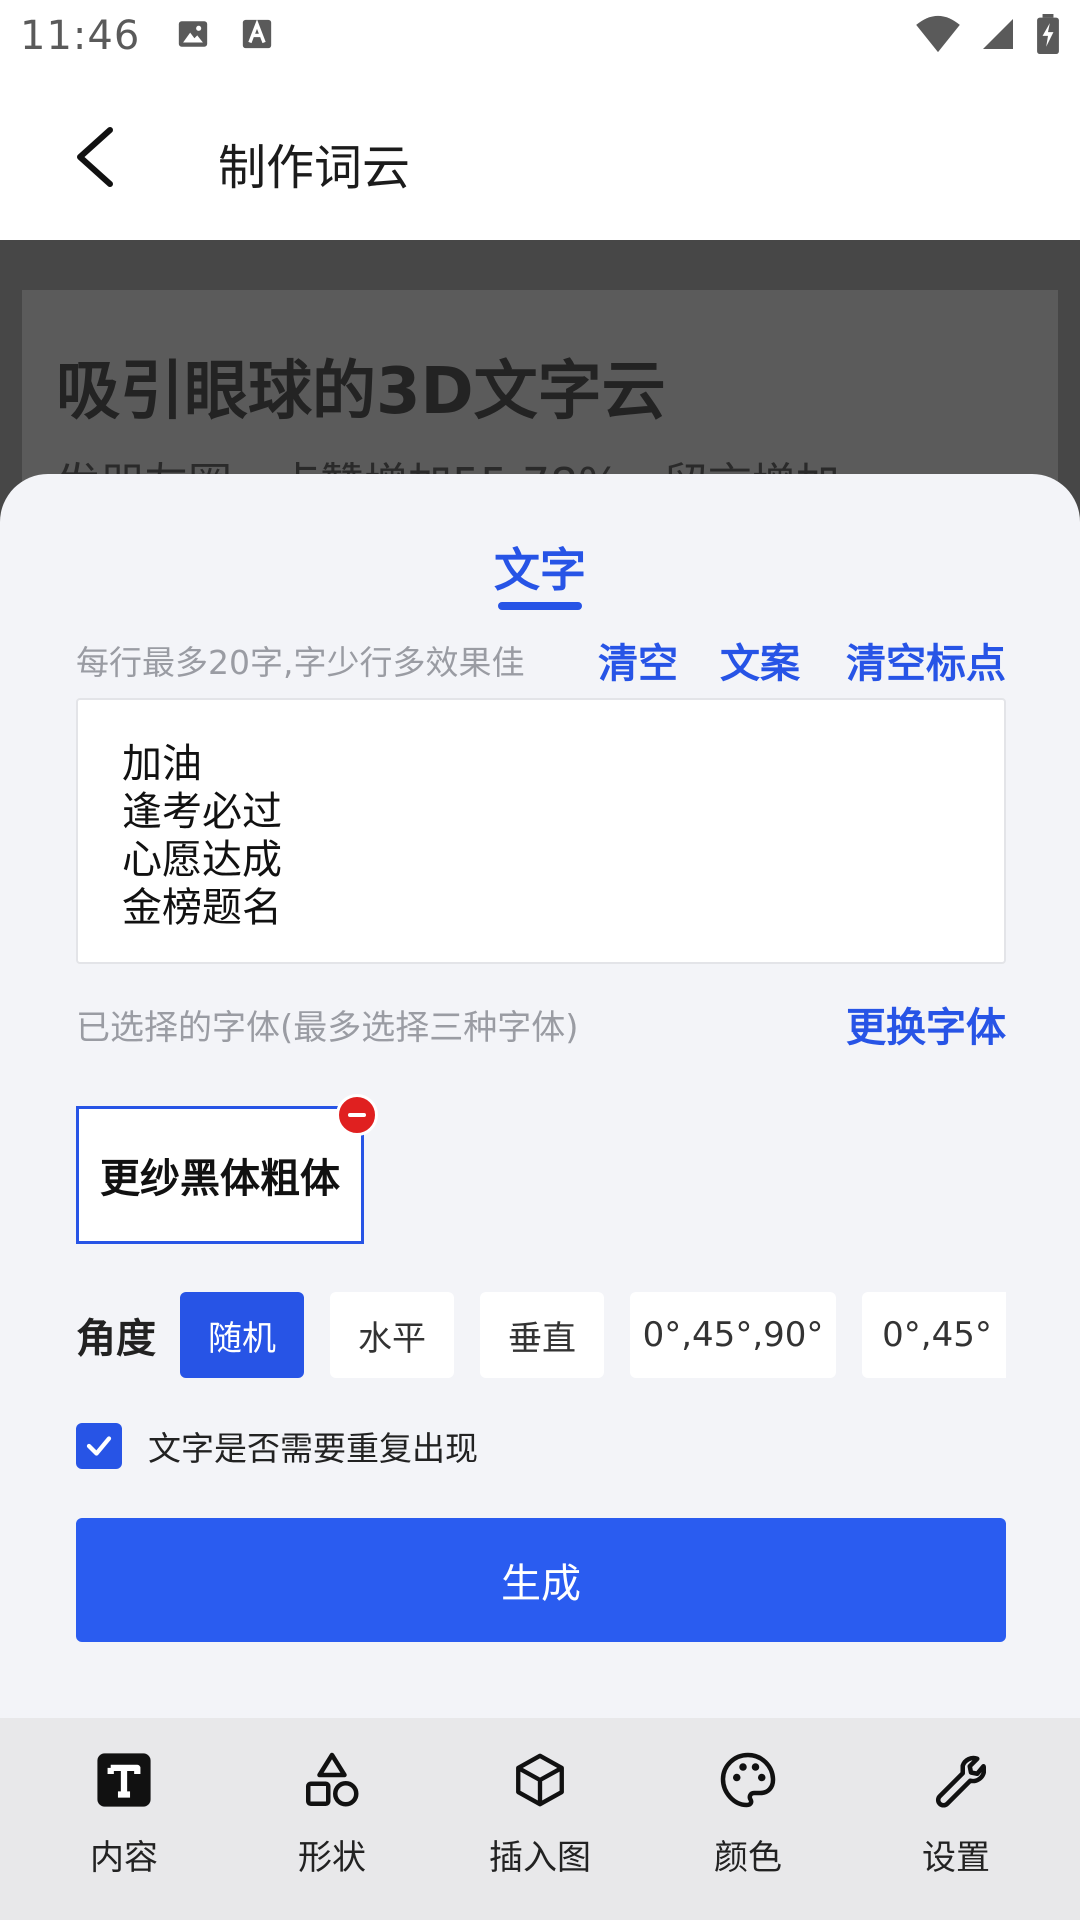  What do you see at coordinates (361, 392) in the screenshot?
I see `background-headline: 吸引眼球的3D文字云` at bounding box center [361, 392].